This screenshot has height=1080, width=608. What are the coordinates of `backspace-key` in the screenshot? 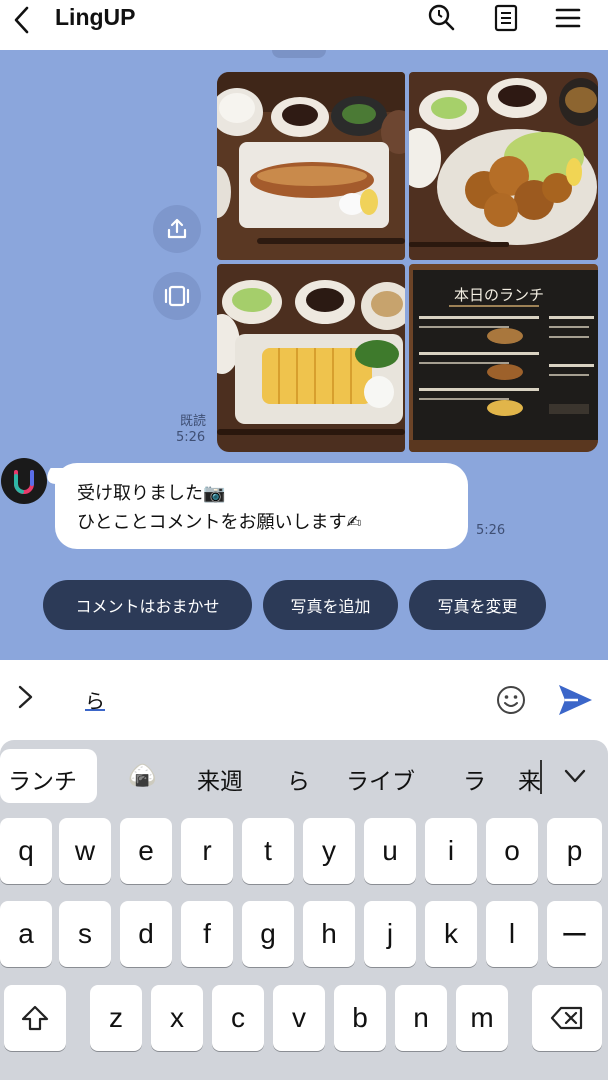 It's located at (567, 1018).